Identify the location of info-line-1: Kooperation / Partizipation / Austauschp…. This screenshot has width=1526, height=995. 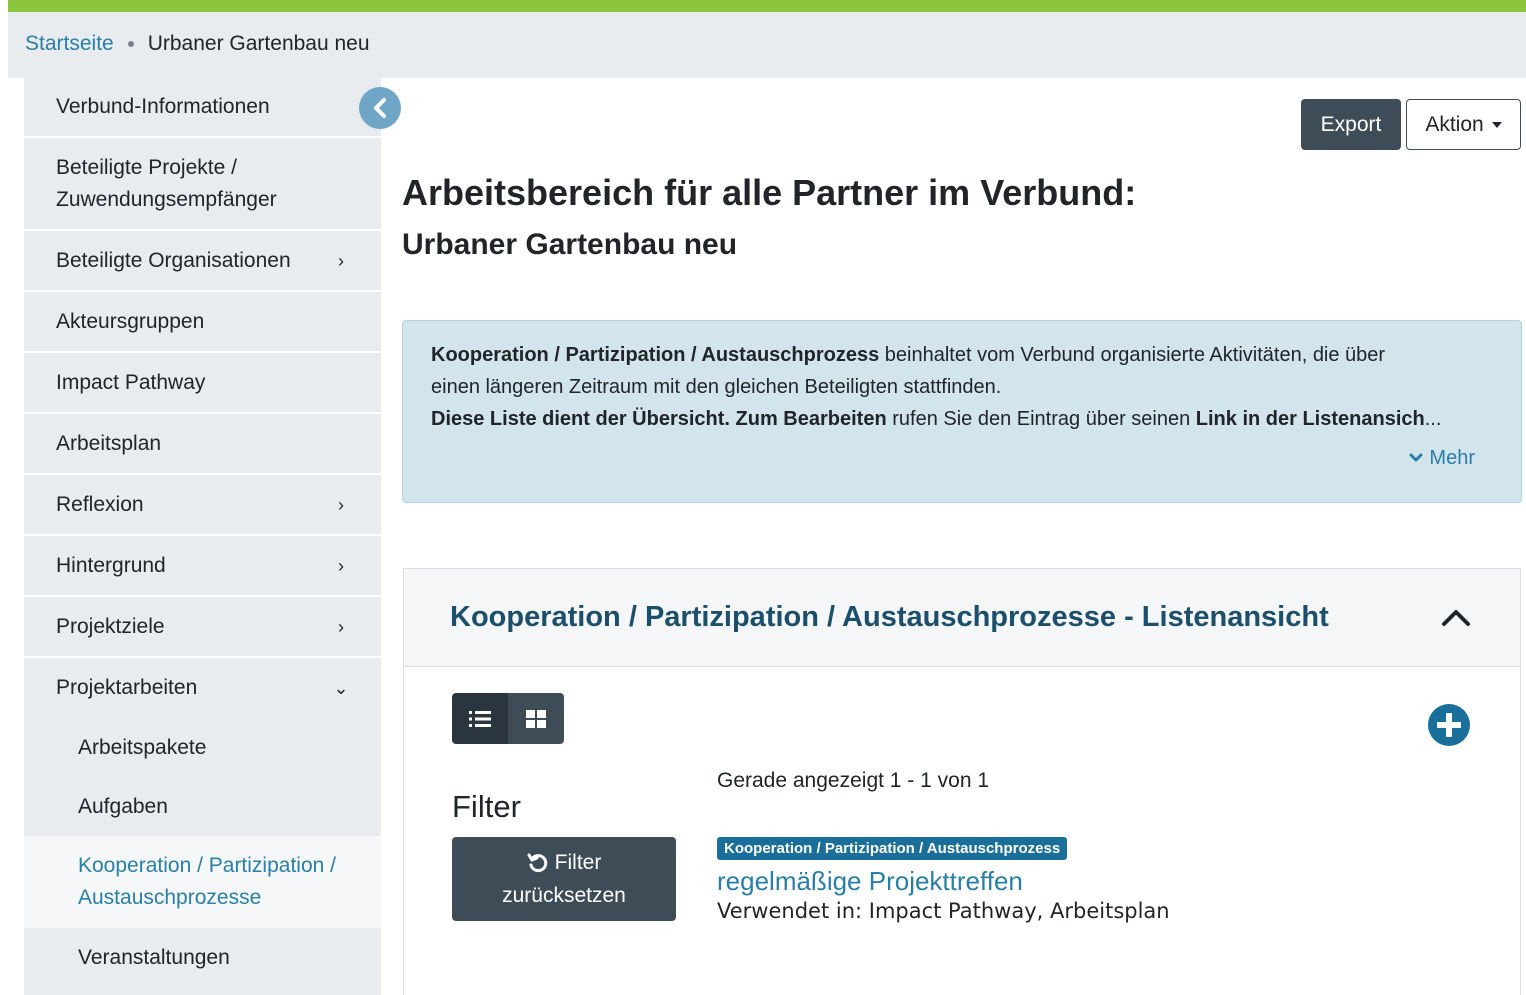
(962, 355).